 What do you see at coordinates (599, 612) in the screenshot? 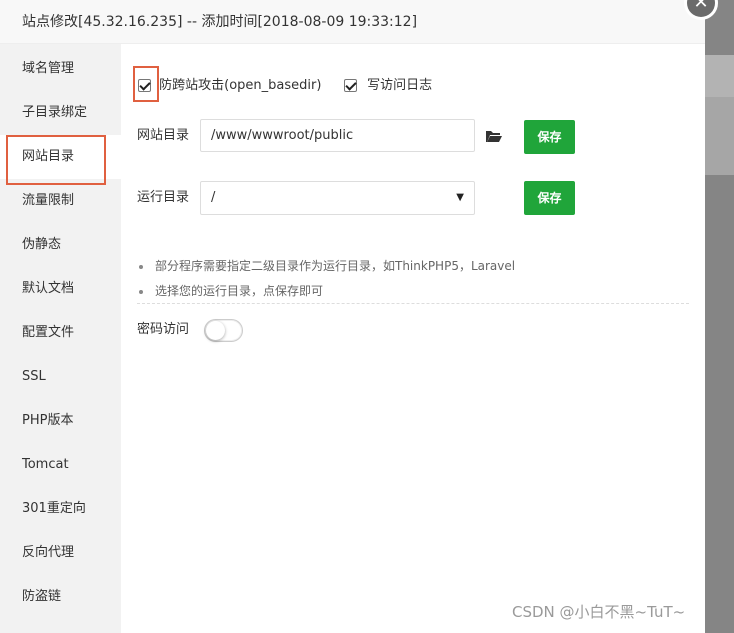
I see `watermark: CSDN @小白不黑~TuT~` at bounding box center [599, 612].